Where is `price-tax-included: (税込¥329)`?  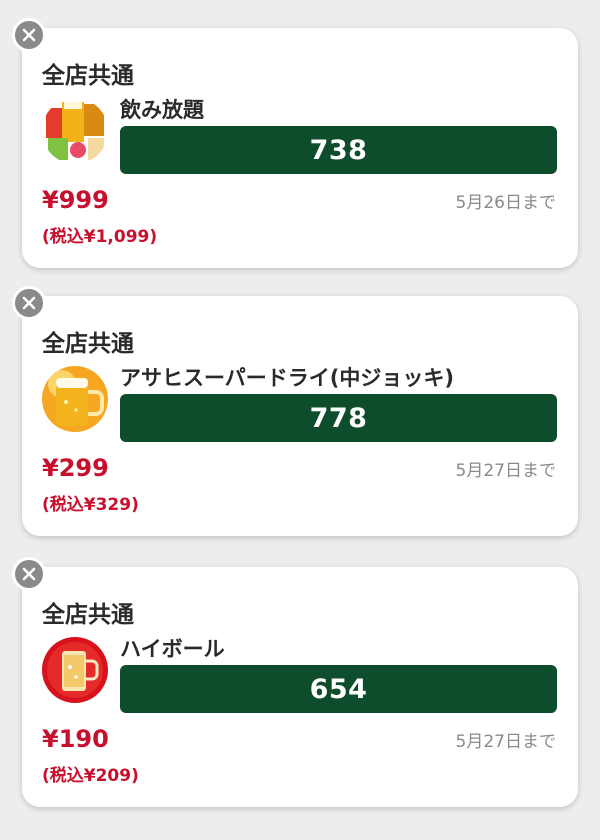 price-tax-included: (税込¥329) is located at coordinates (90, 505).